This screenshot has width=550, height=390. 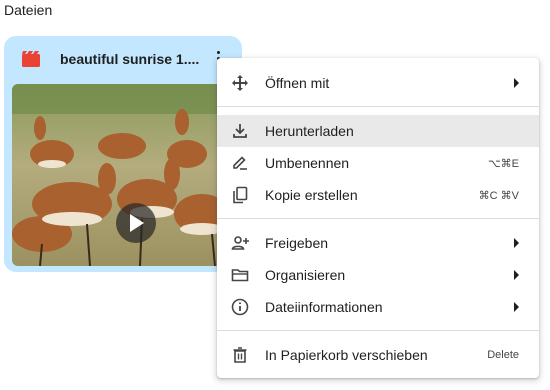 What do you see at coordinates (297, 83) in the screenshot?
I see `menu-label: Öffnen mit` at bounding box center [297, 83].